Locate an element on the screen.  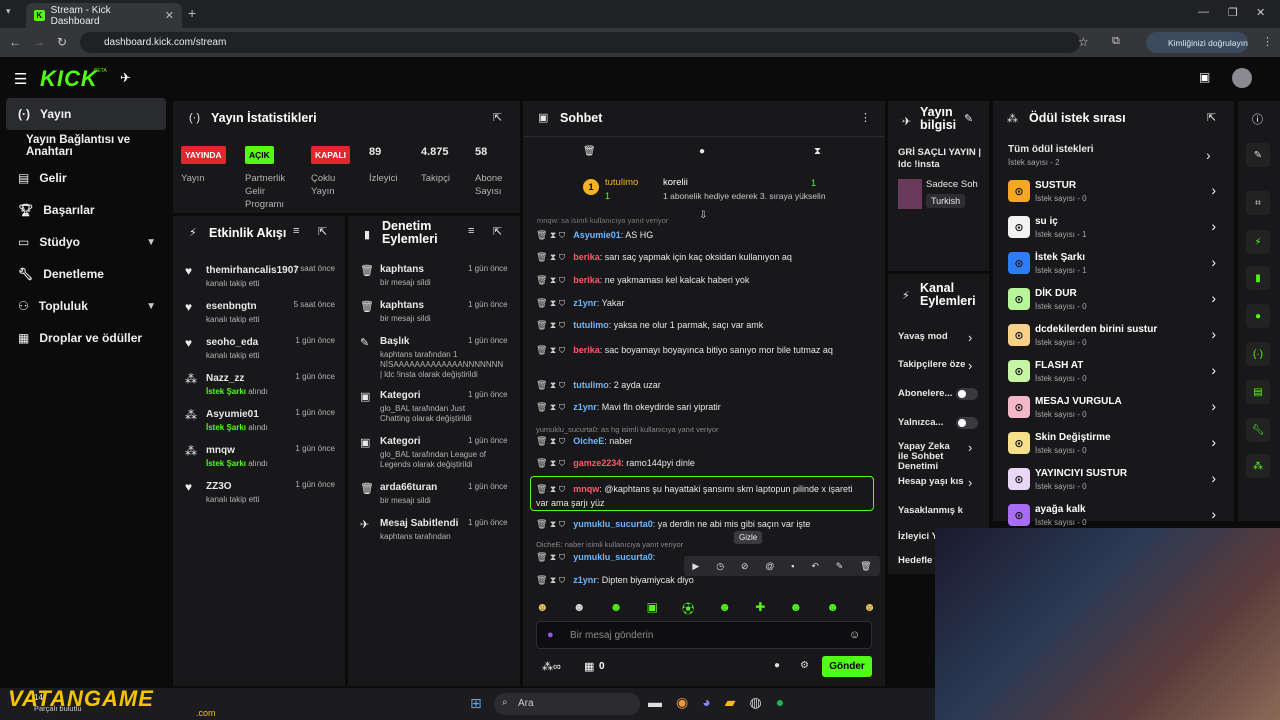
sidebar-item-gelir: ▤ Gelir is located at coordinates (86, 178).